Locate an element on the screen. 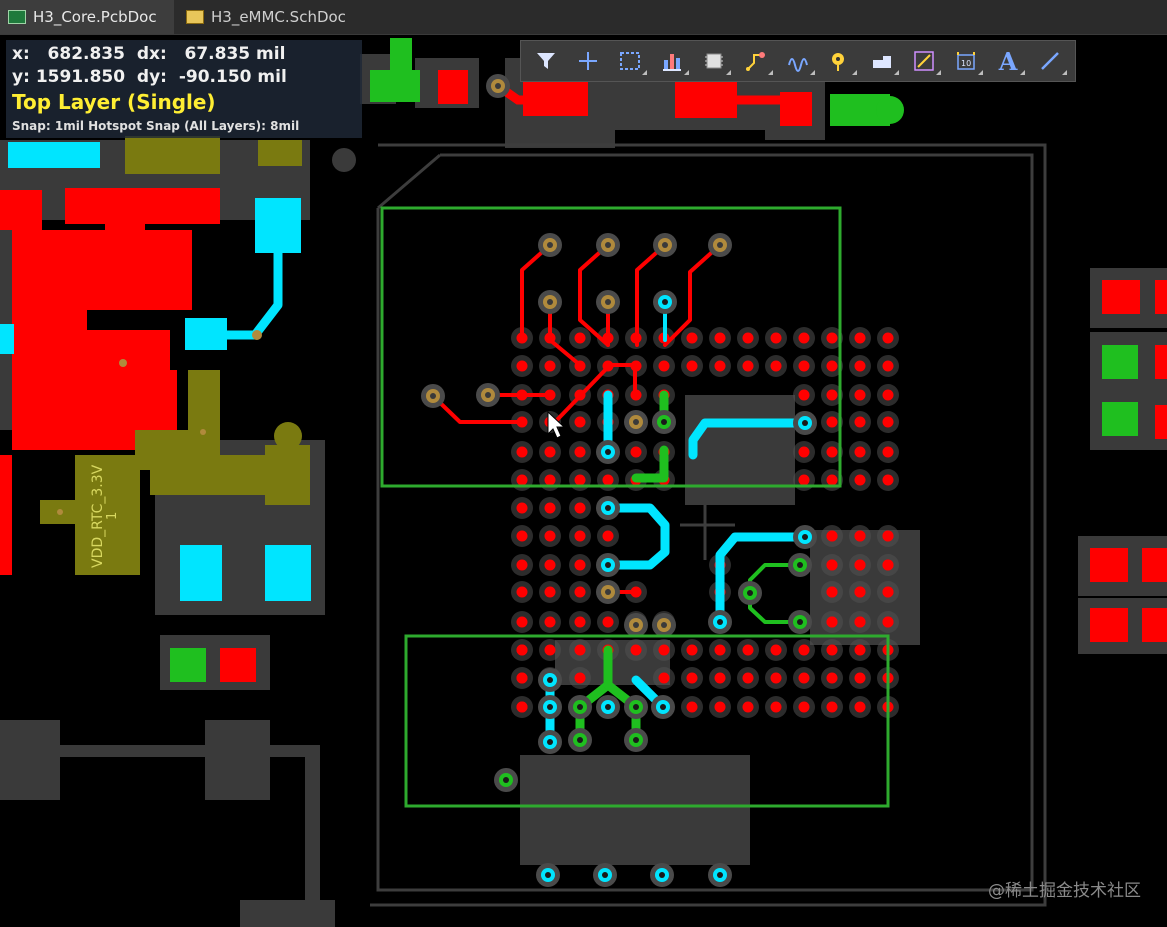 This screenshot has height=927, width=1167. hud-x-row: x: 682.835 dx: 67.835 mil is located at coordinates (148, 54).